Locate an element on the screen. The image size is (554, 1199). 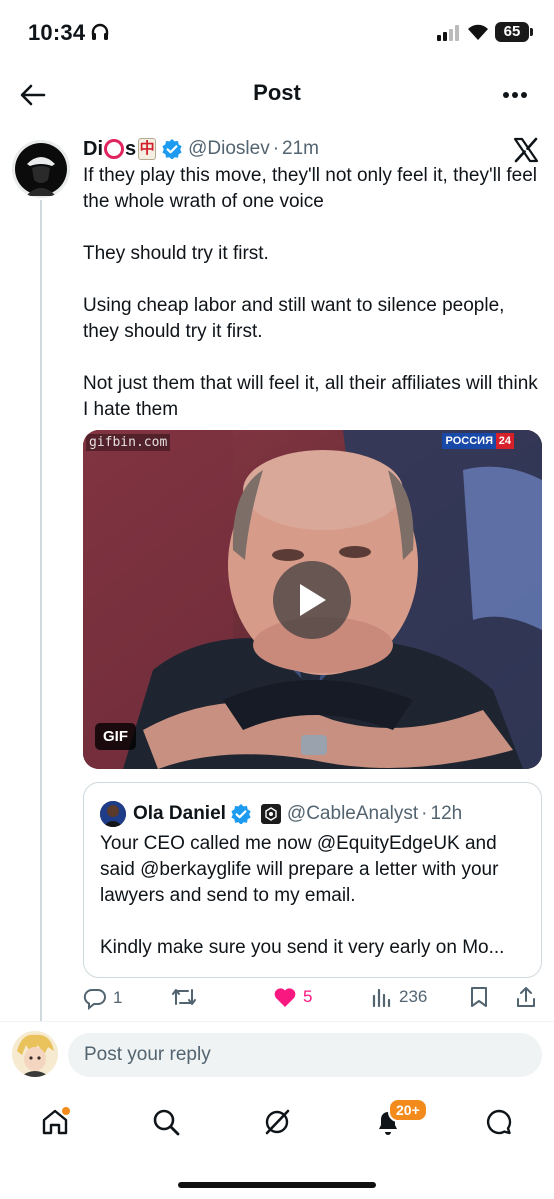
more-options-button is located at coordinates (515, 95).